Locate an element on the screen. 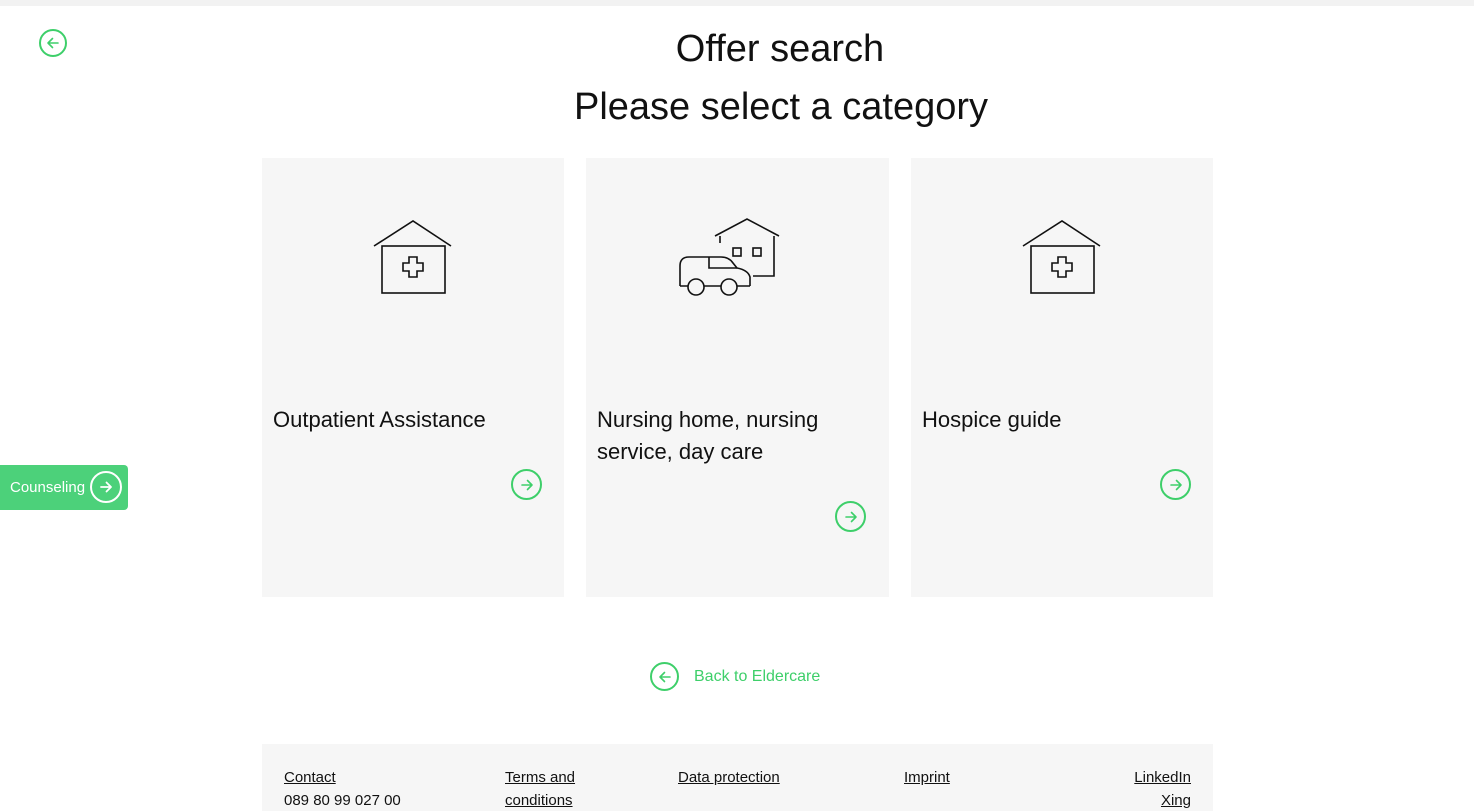 This screenshot has height=811, width=1474. counseling-button: Counseling is located at coordinates (64, 487).